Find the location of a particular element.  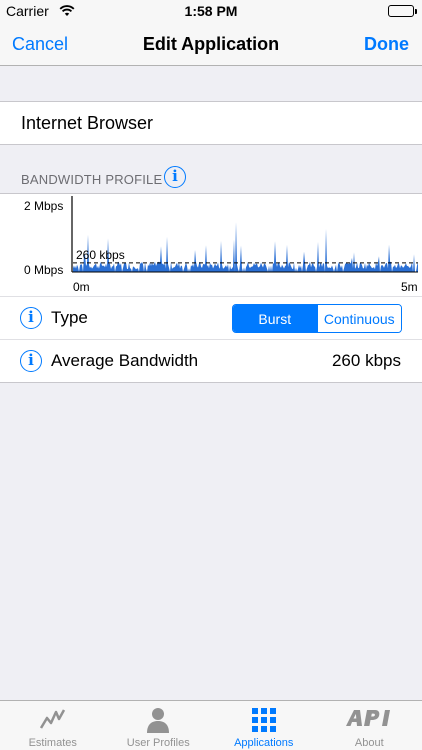

average-bandwidth-label: Average Bandwidth is located at coordinates (125, 360).